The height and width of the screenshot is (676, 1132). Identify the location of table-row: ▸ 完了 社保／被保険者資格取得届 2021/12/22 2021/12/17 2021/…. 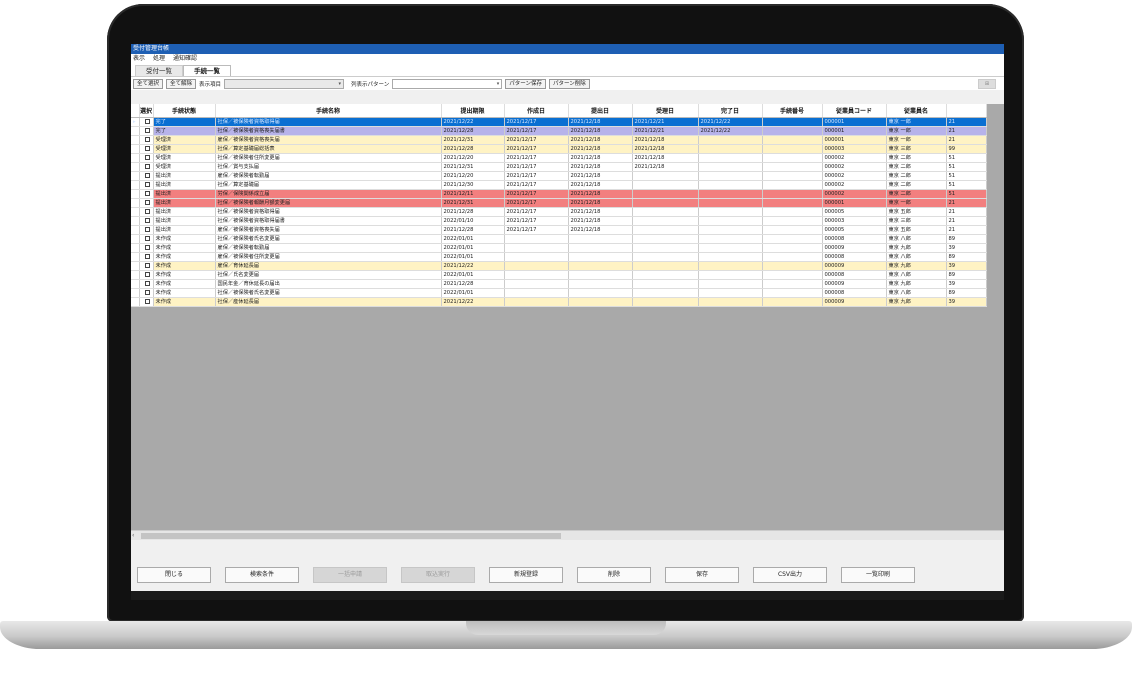
(559, 122).